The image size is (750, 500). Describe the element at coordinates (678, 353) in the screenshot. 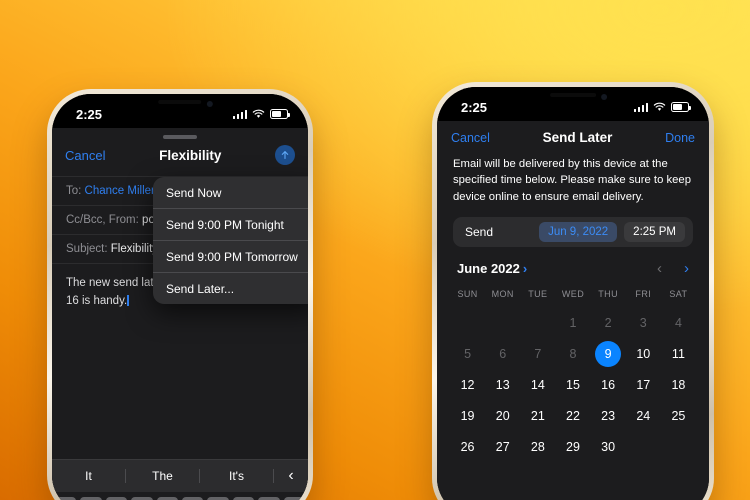

I see `calendar-day-11: 11` at that location.